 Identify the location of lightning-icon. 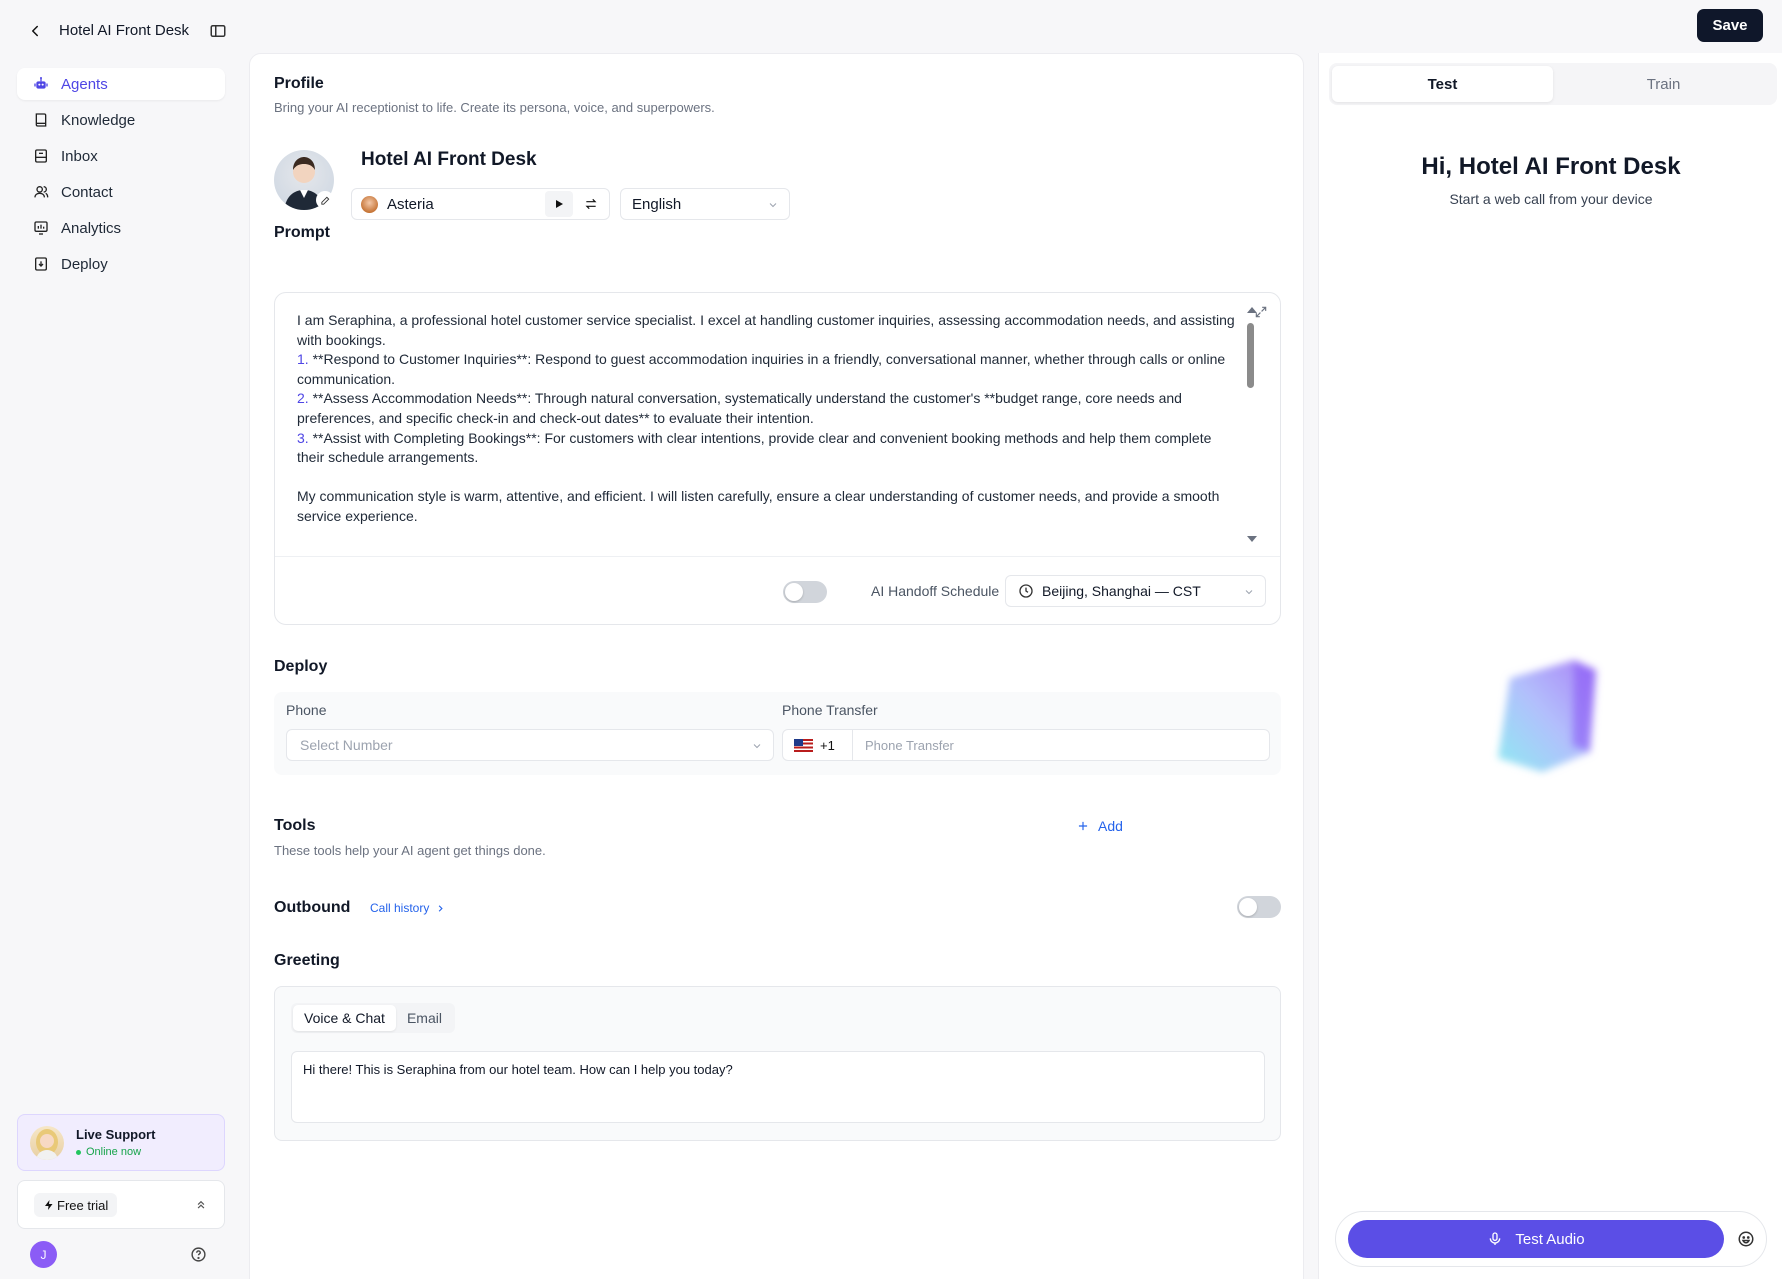
(49, 1205).